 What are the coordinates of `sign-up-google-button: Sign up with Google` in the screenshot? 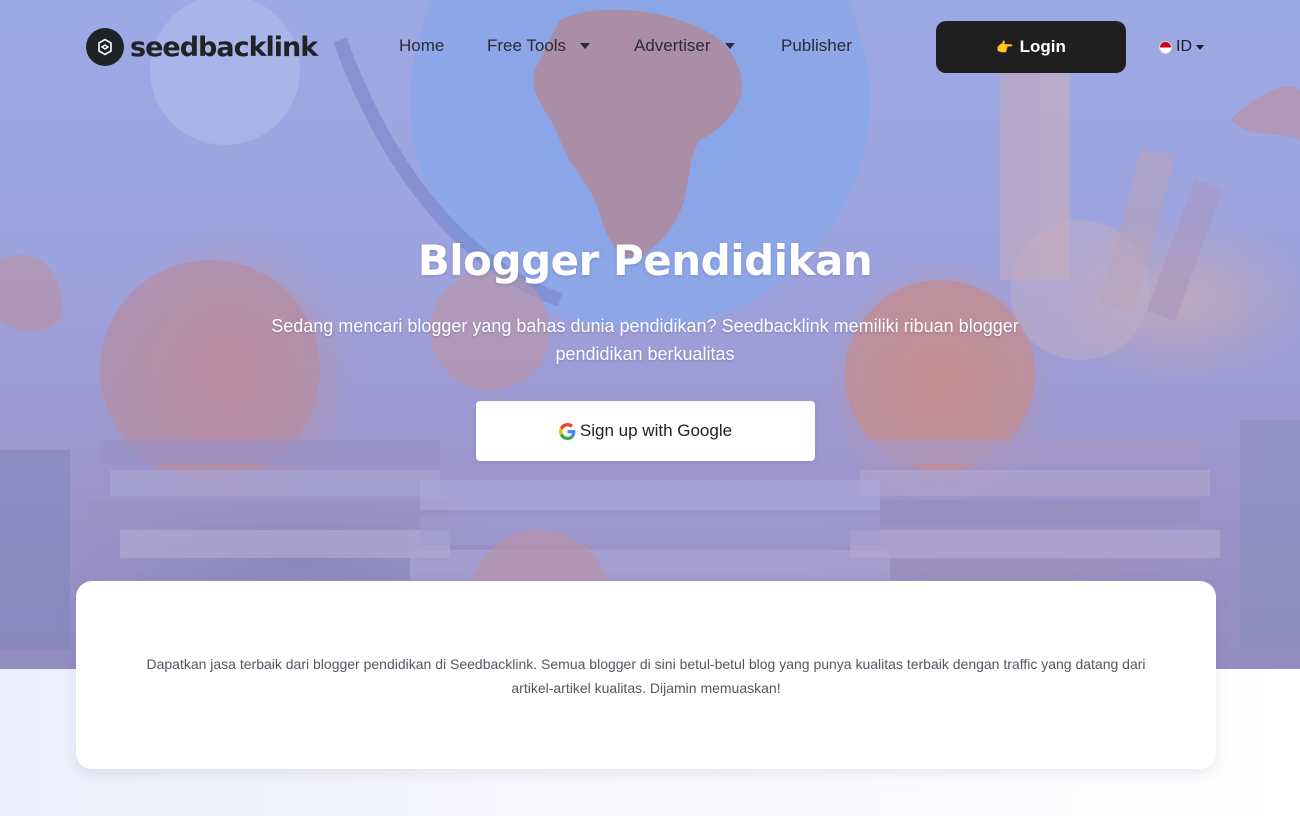 It's located at (645, 431).